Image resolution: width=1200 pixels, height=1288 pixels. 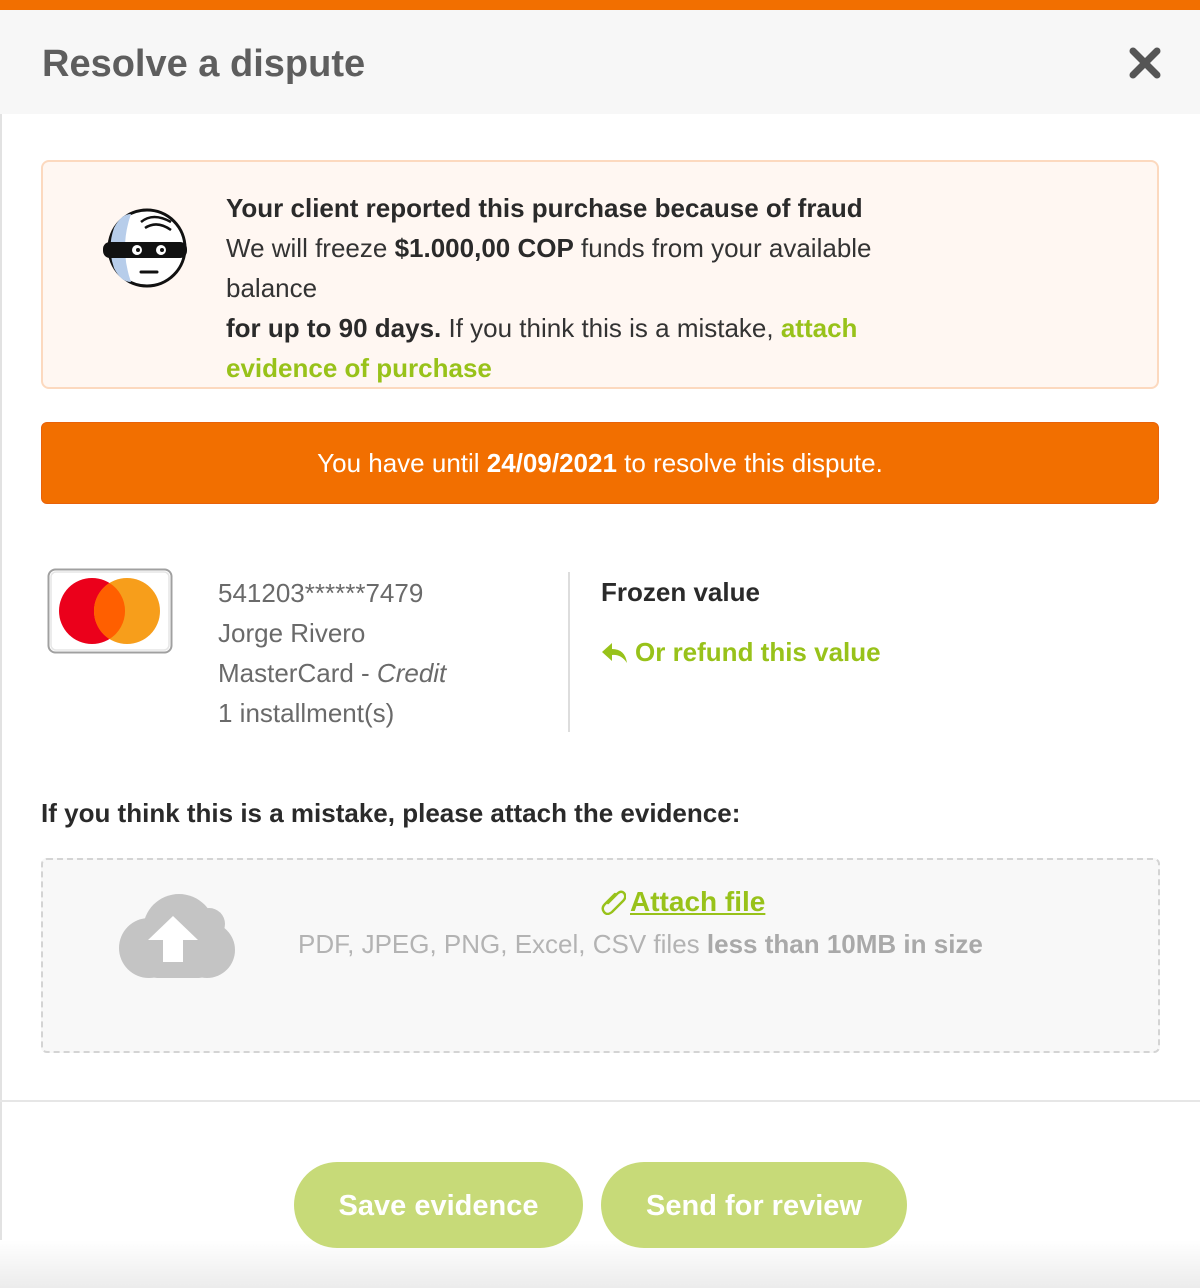 I want to click on file-size-limit: less than 10MB in size, so click(x=844, y=944).